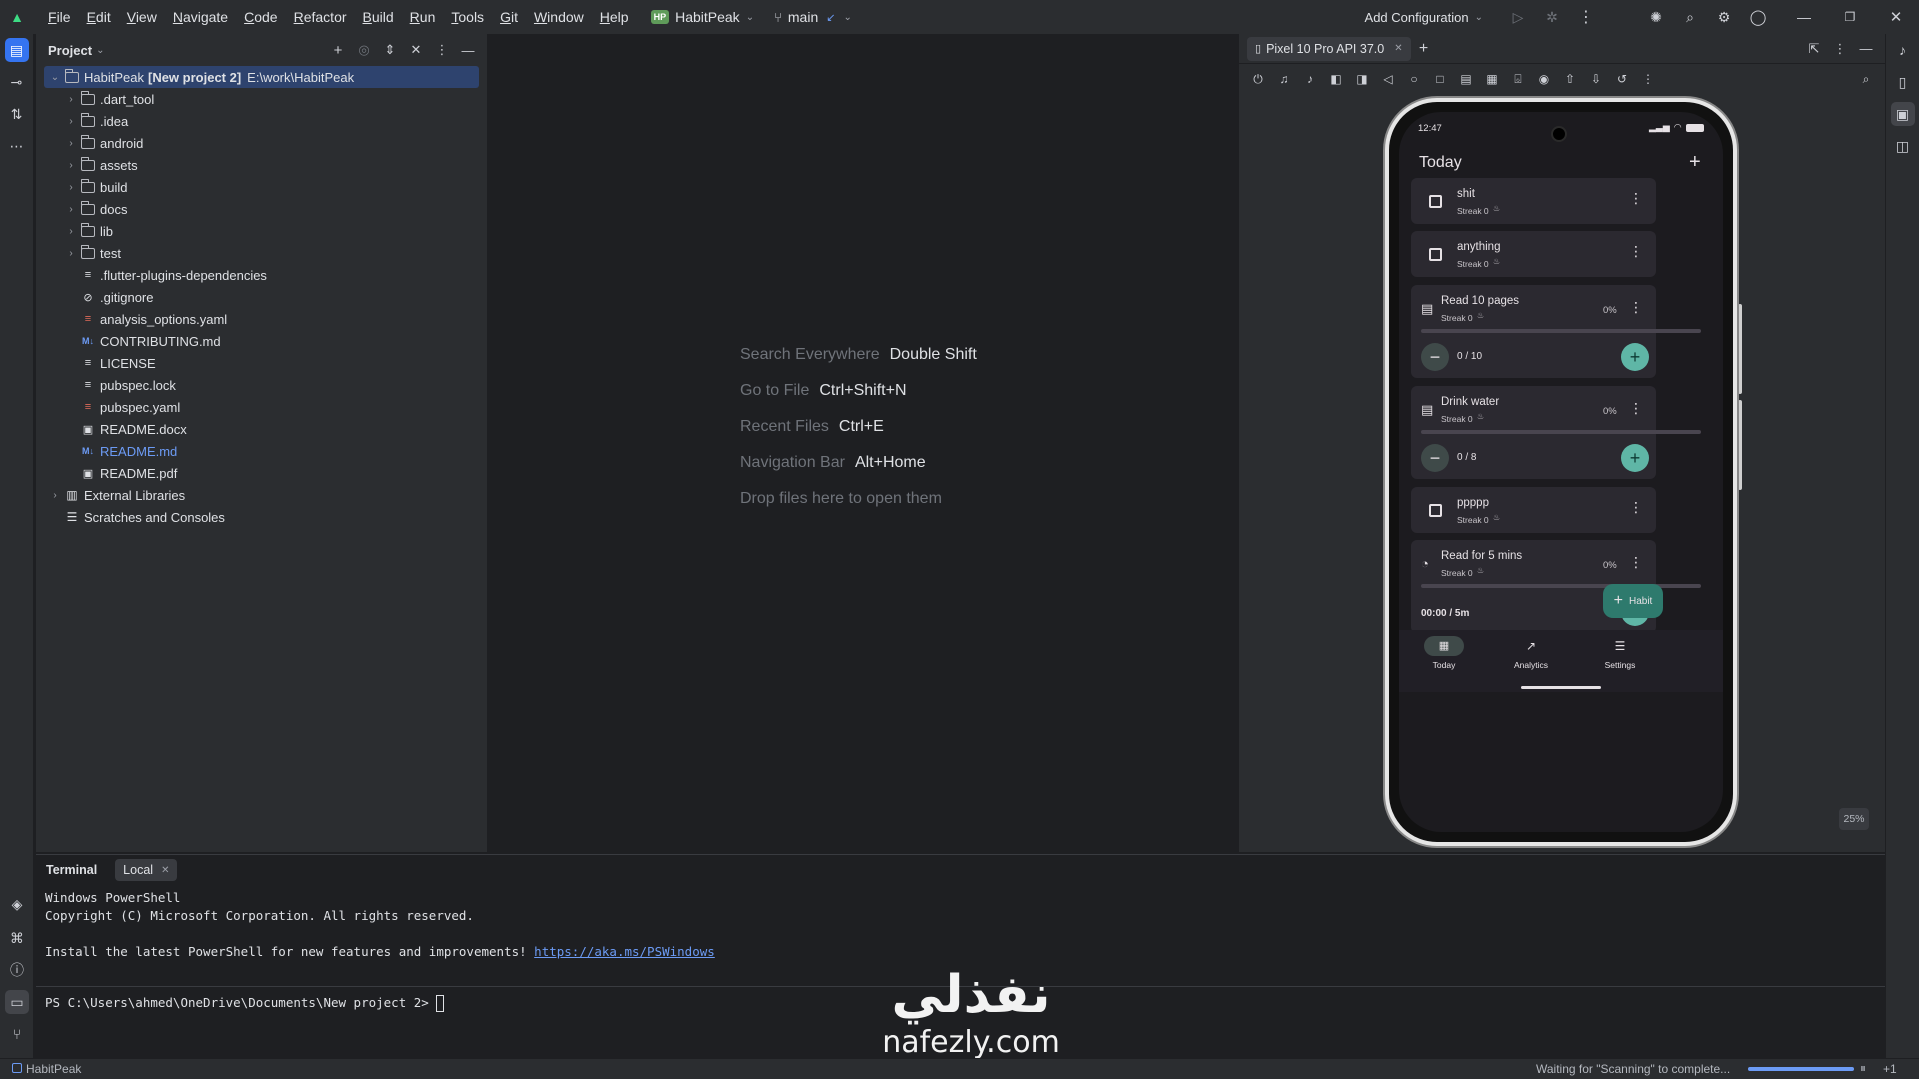 This screenshot has width=1919, height=1079. What do you see at coordinates (261, 429) in the screenshot?
I see `tree-file: ▣ README.docx` at bounding box center [261, 429].